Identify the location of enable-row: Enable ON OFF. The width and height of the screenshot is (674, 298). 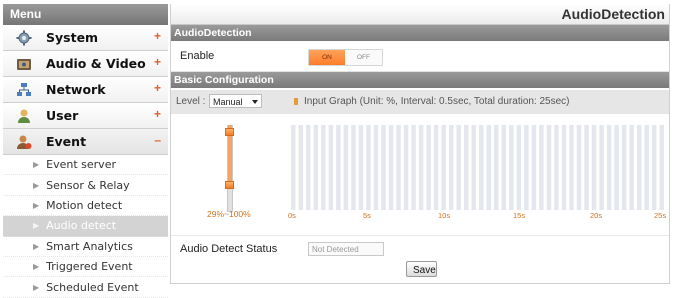
(420, 56).